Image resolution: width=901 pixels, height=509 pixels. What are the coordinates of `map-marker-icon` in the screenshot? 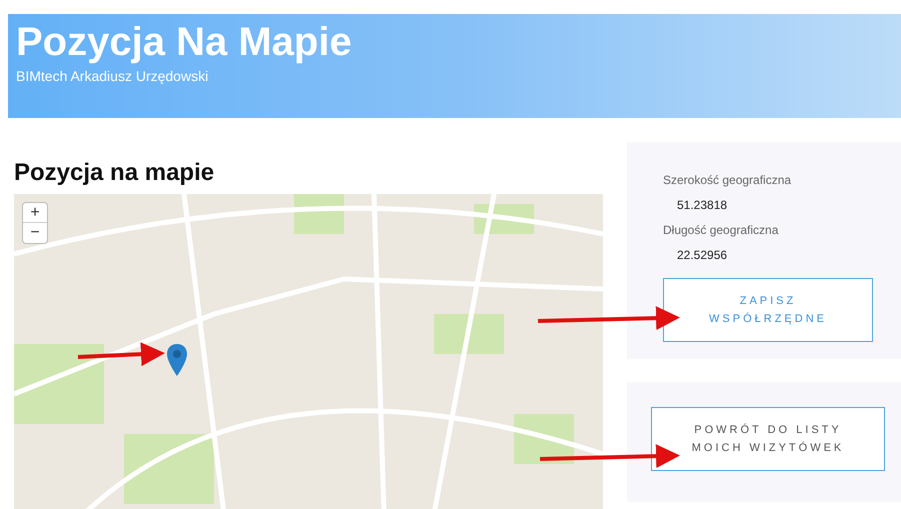 It's located at (177, 360).